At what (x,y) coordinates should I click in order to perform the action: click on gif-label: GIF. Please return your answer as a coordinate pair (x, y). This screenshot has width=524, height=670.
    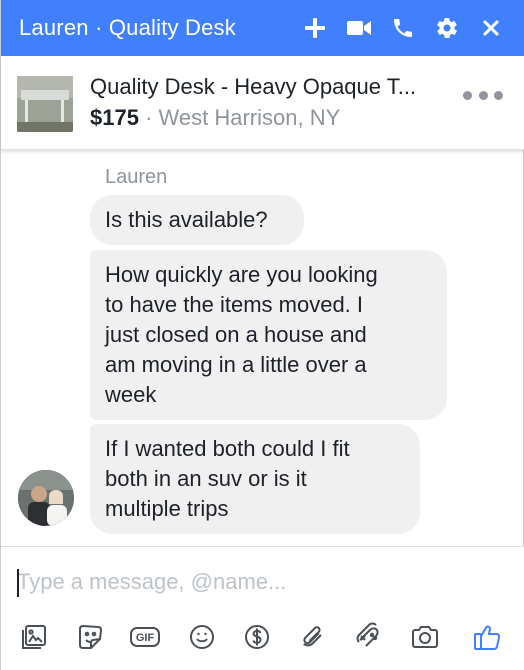
    Looking at the image, I should click on (145, 638).